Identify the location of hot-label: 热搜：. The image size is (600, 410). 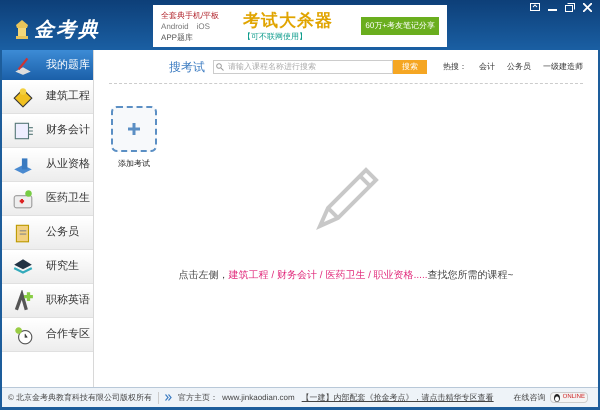
(455, 66).